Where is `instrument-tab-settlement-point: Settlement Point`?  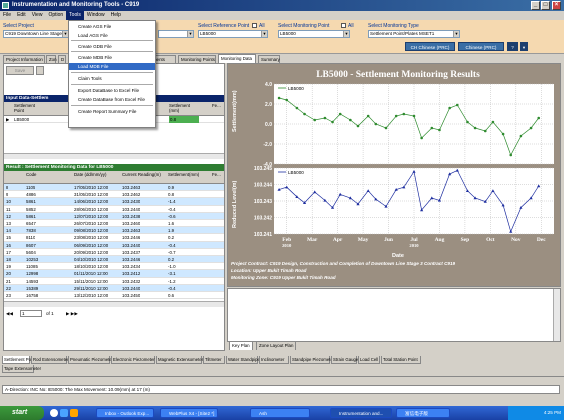 instrument-tab-settlement-point: Settlement Point is located at coordinates (19, 360).